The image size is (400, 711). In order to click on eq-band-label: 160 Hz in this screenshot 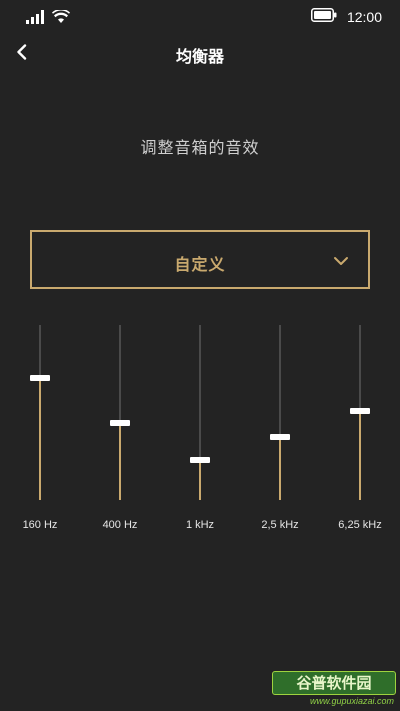, I will do `click(40, 525)`.